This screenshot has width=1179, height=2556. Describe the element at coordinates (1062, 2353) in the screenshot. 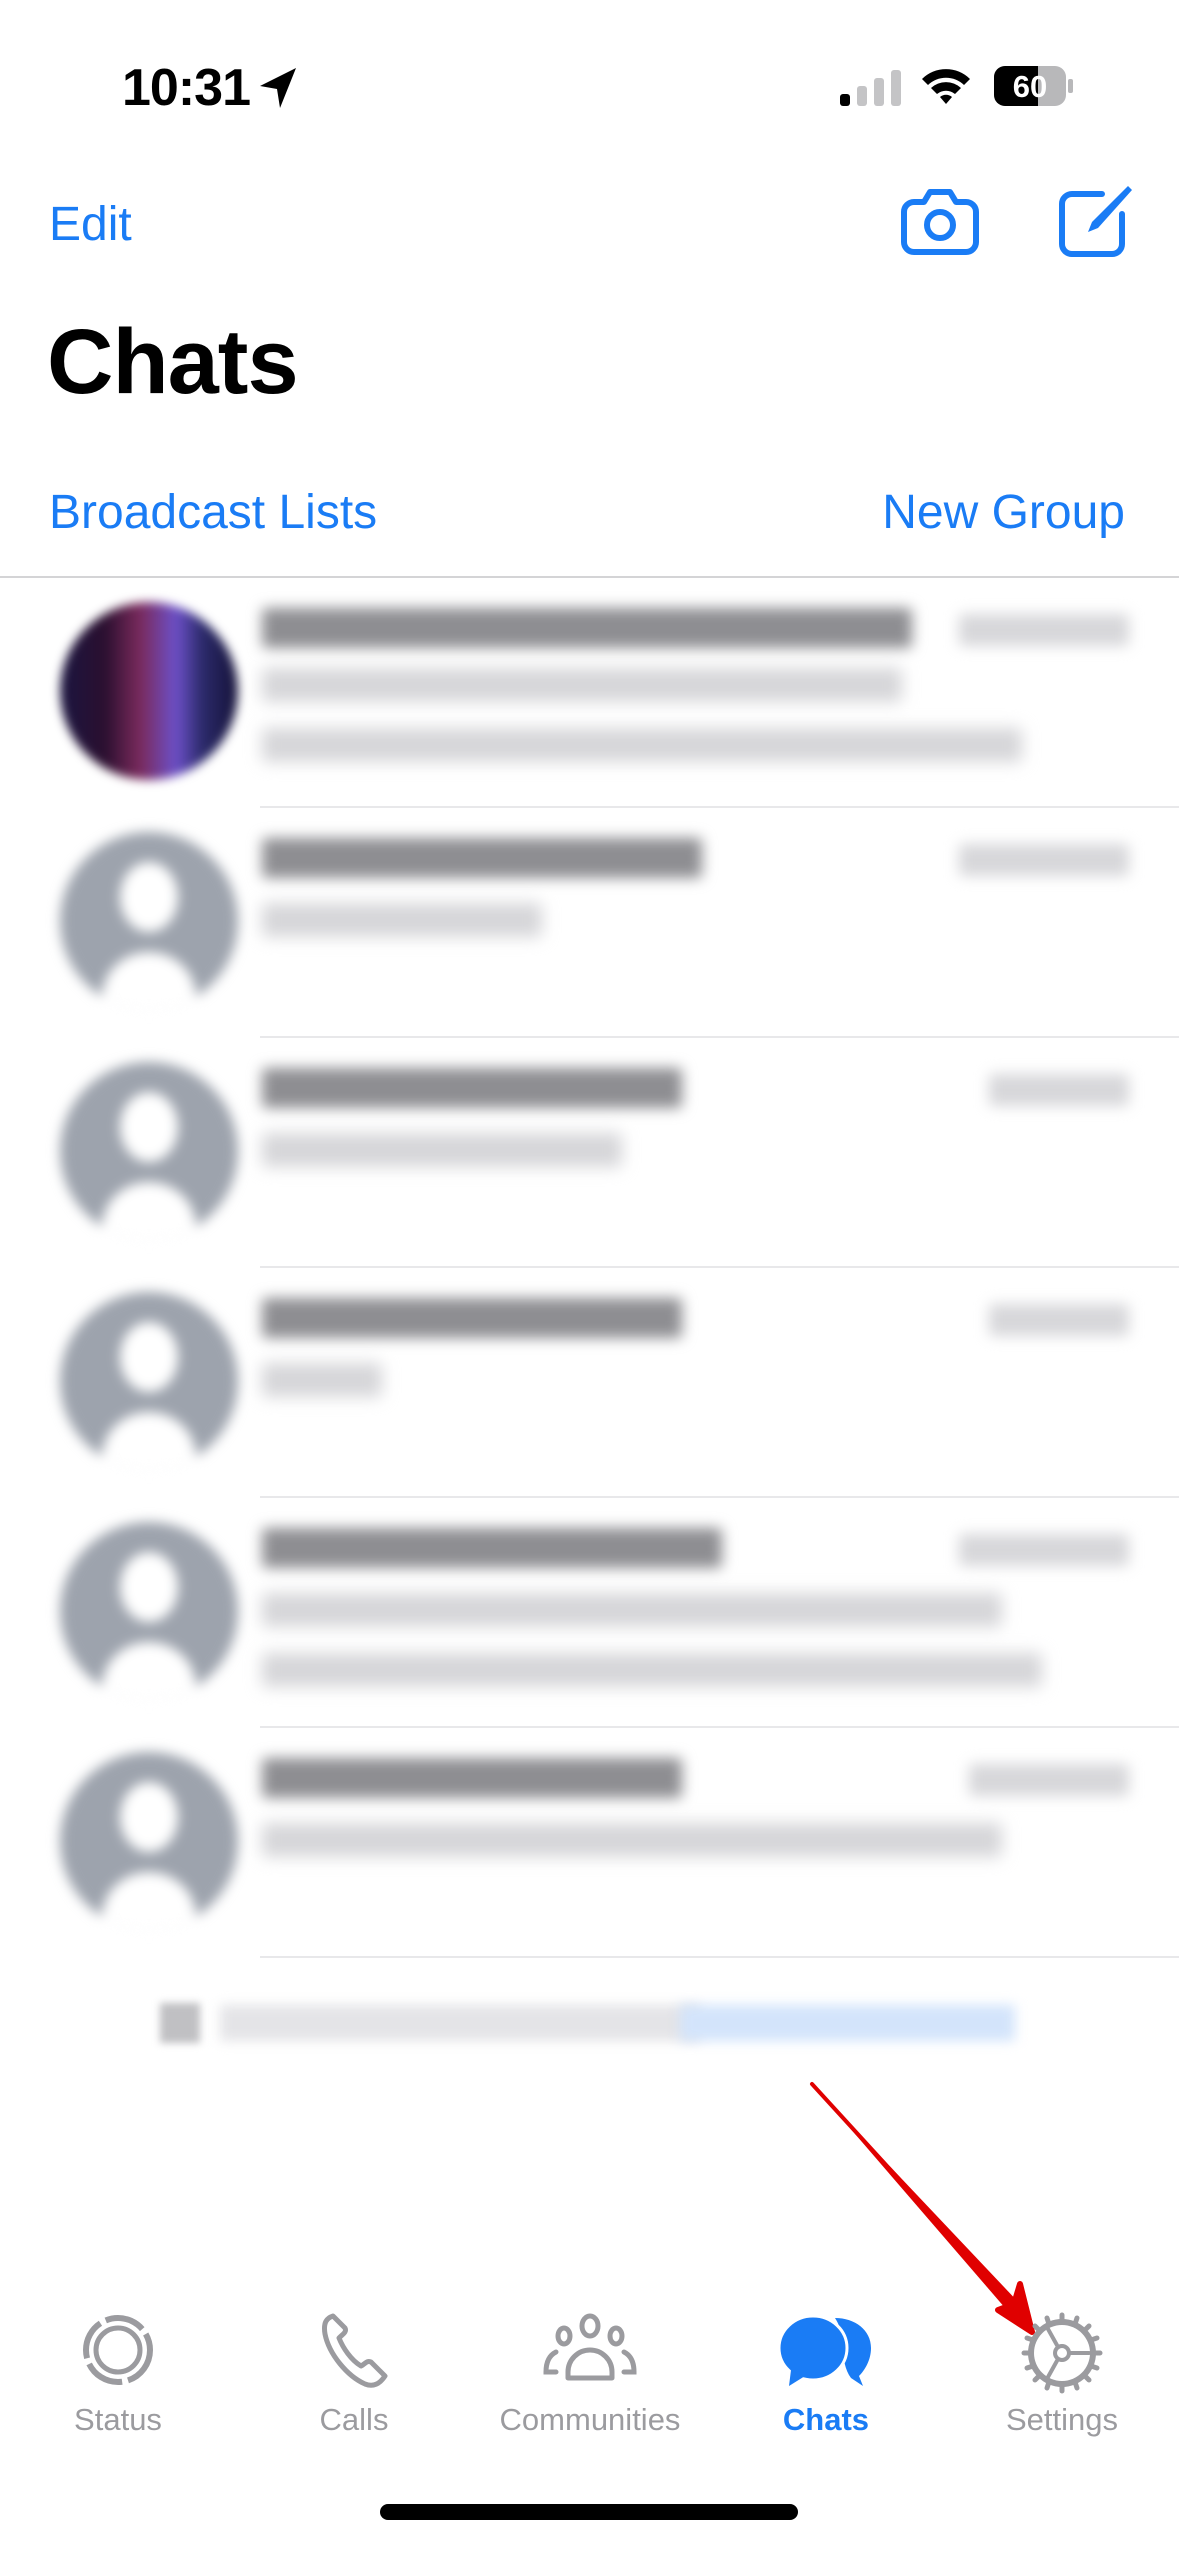

I see `gear-icon` at that location.